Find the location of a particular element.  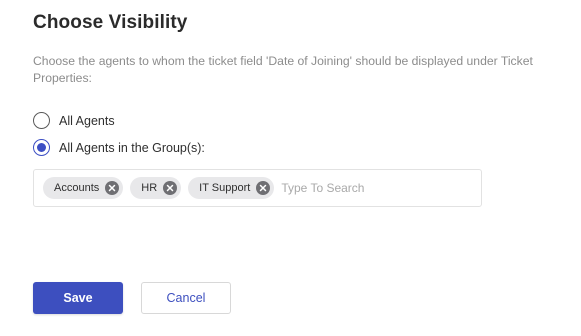

radio-all-agents-in-groups-label: All Agents in the Group(s): is located at coordinates (132, 147).